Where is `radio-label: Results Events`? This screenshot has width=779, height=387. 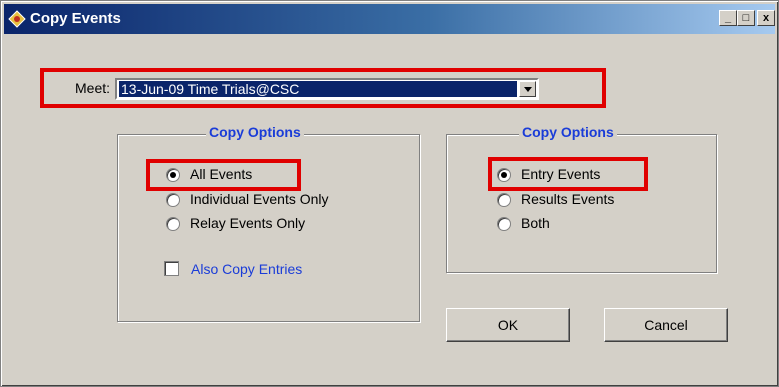 radio-label: Results Events is located at coordinates (568, 199).